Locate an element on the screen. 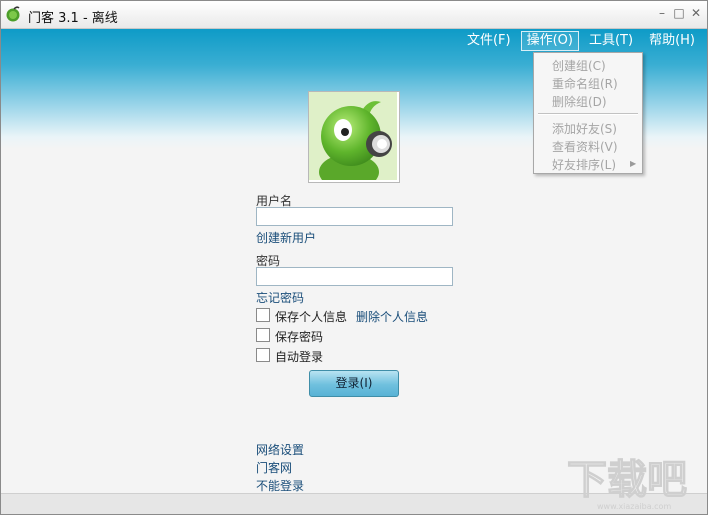  network-settings-link: 网络设置 is located at coordinates (280, 449).